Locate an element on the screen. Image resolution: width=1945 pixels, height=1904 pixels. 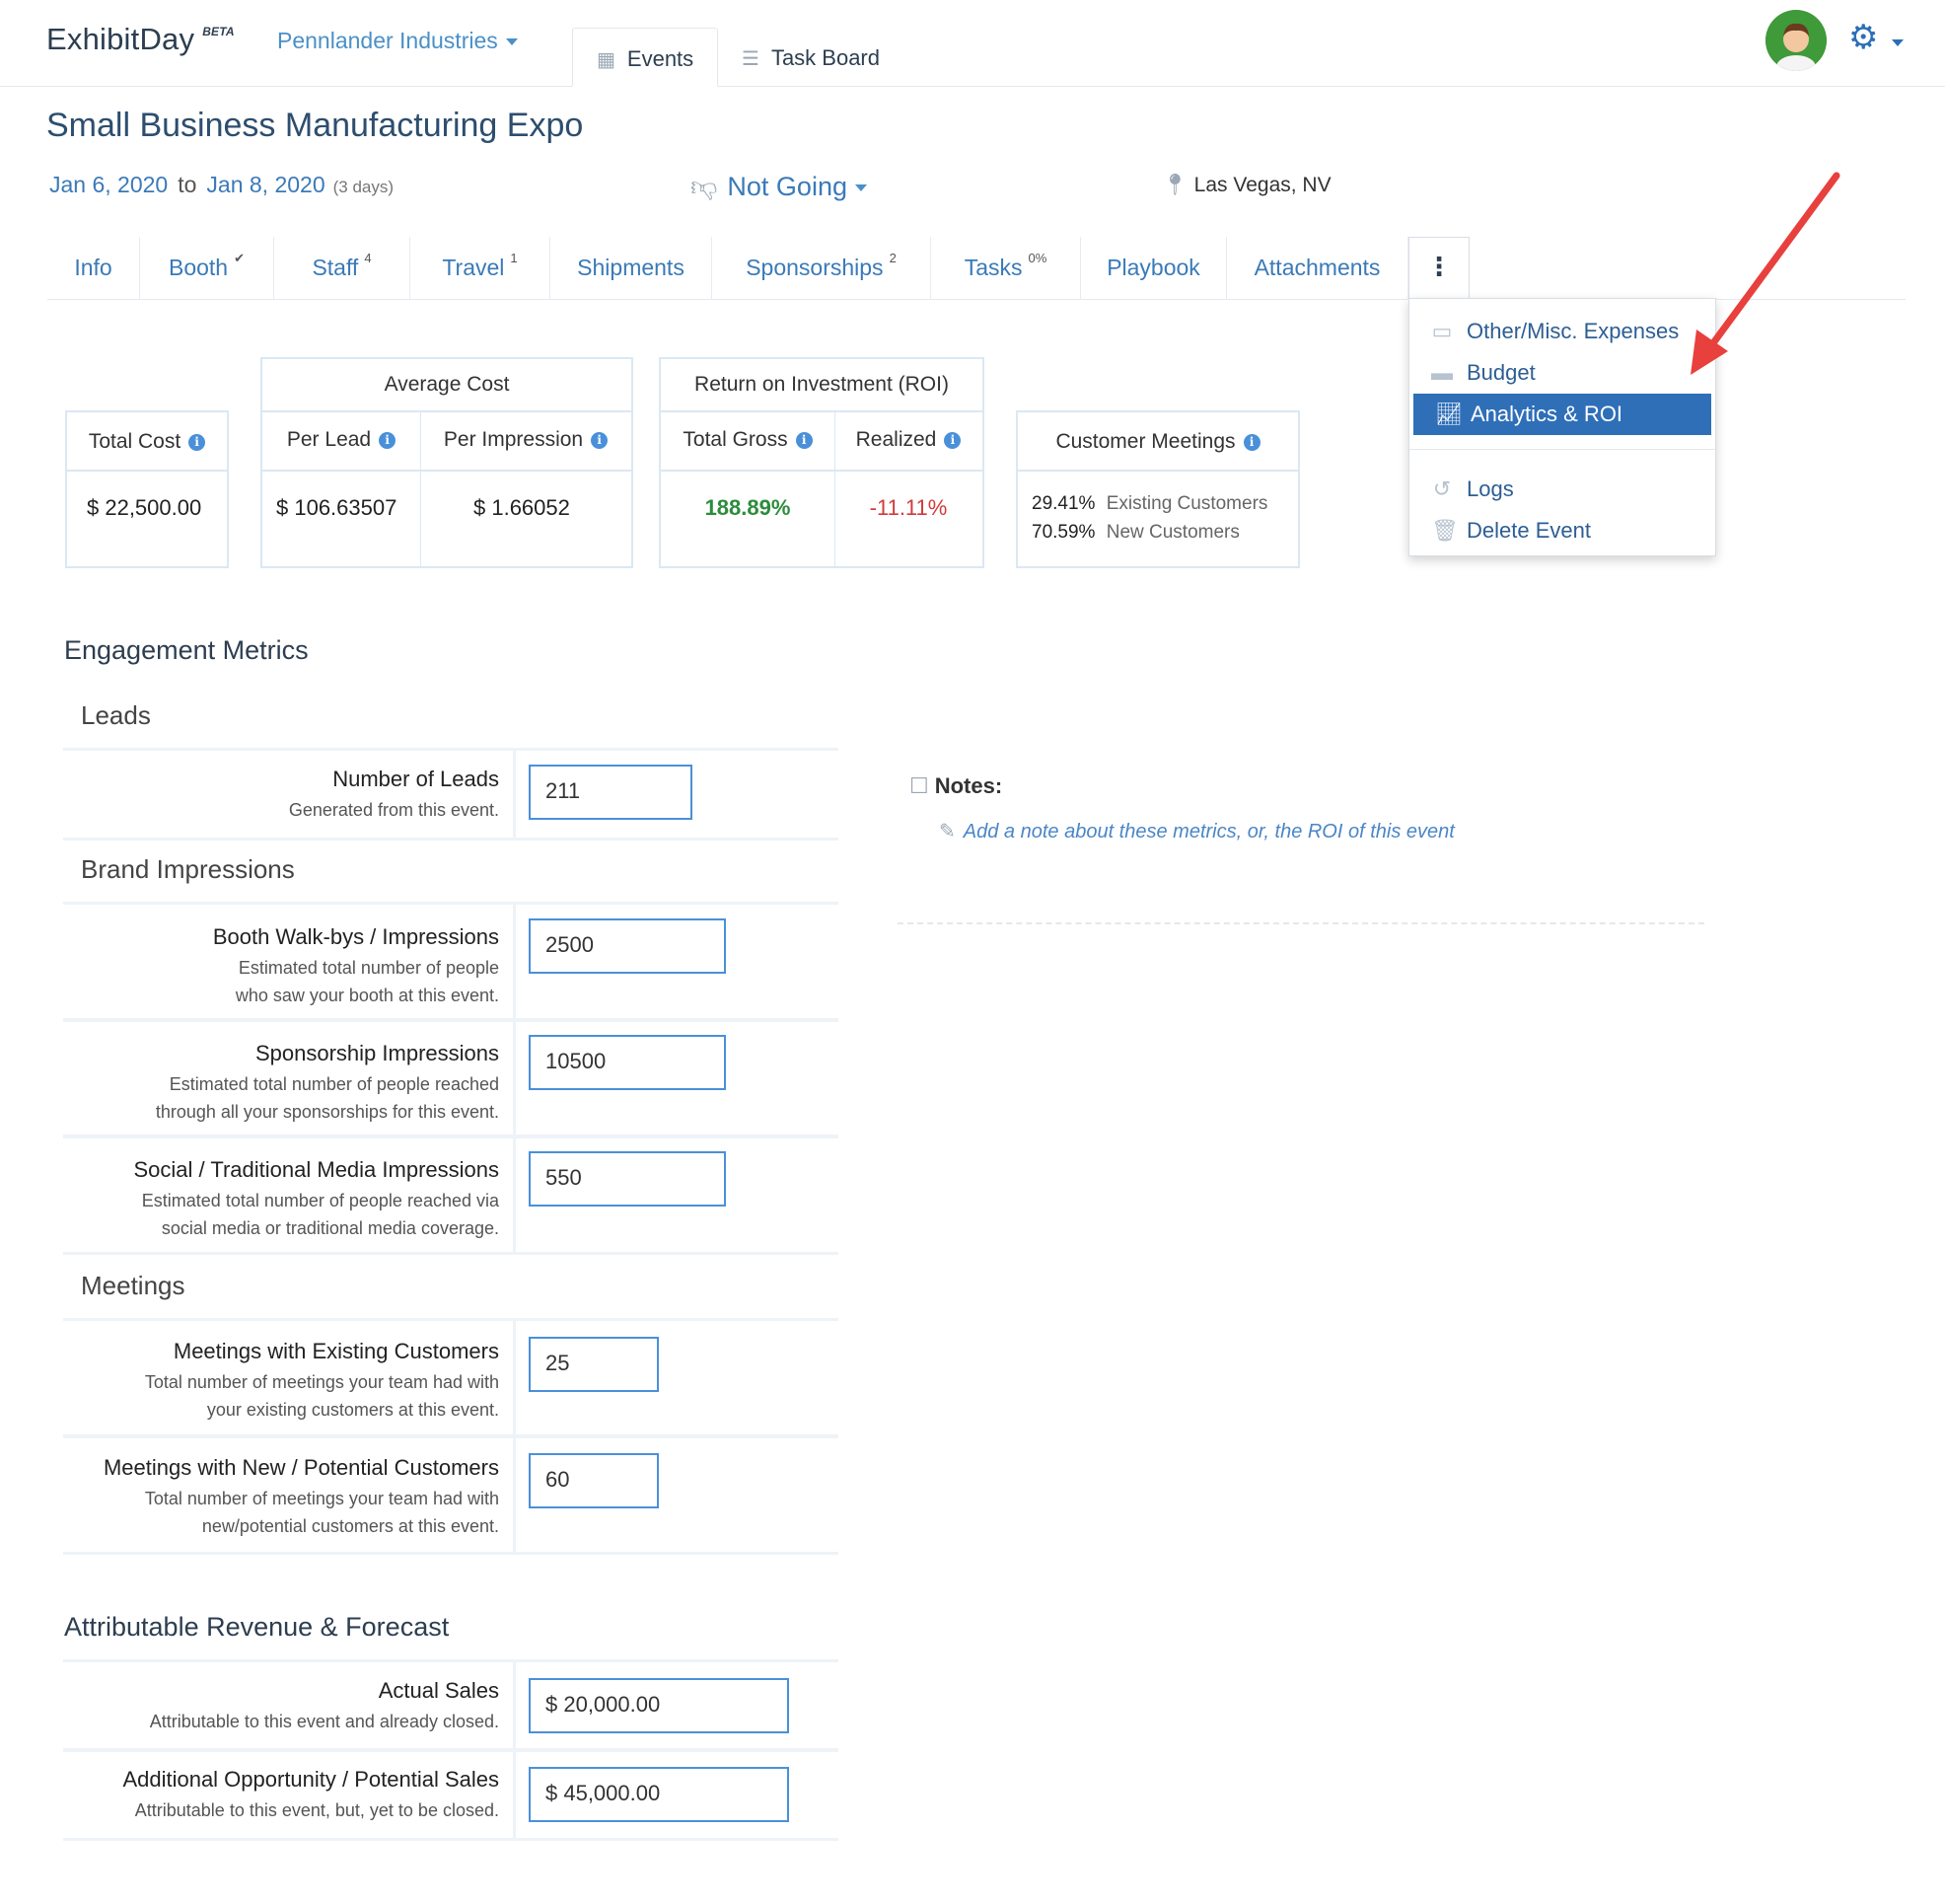
per-impression-value: $ 1.66052 is located at coordinates (521, 507).